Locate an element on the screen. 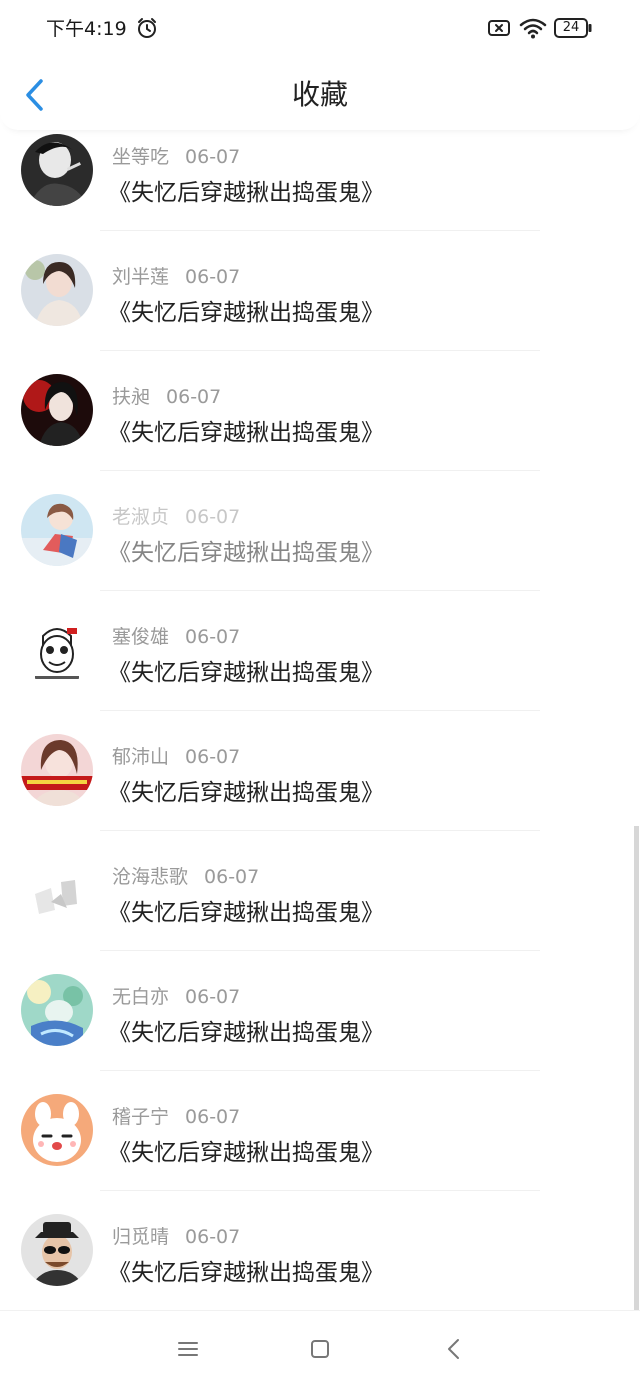  list-item: 稽子宁 06-07 《失忆后穿越揪出捣蛋鬼》 is located at coordinates (320, 1150).